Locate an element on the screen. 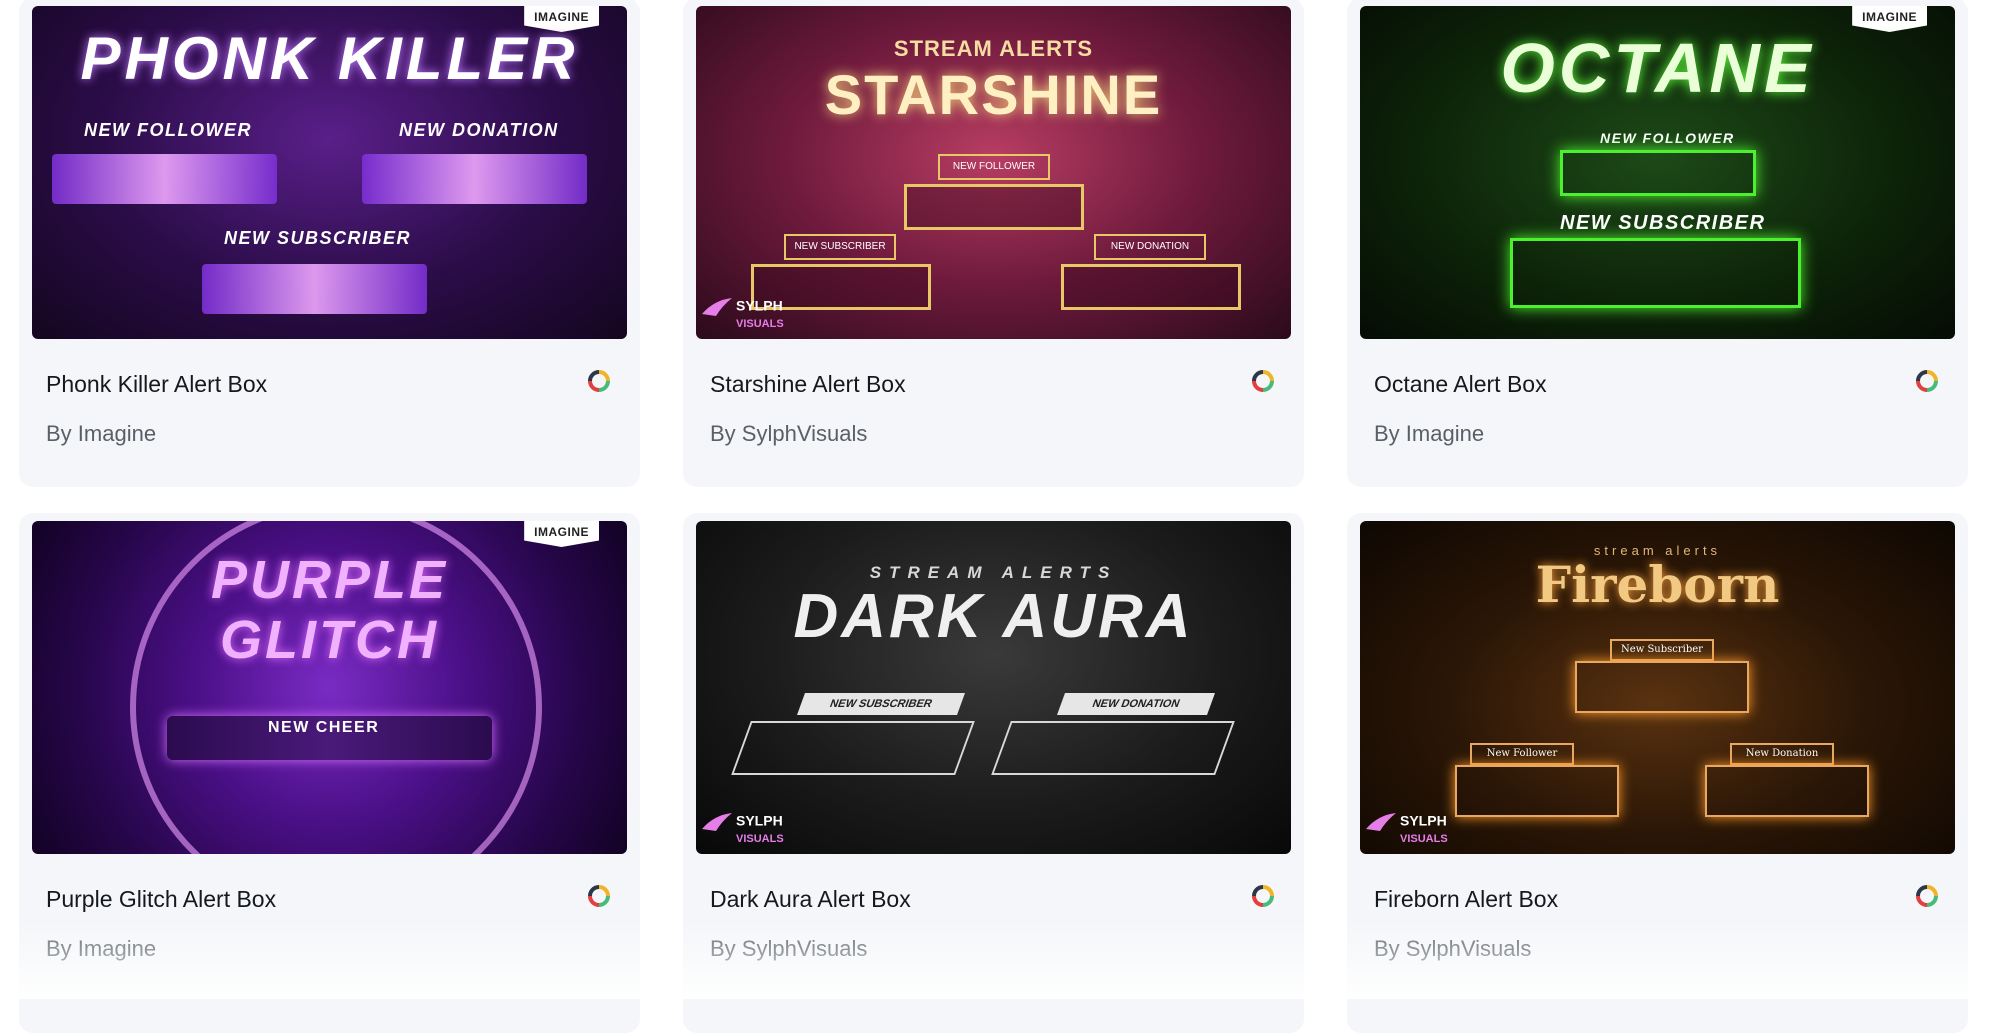 This screenshot has width=1999, height=1033. card-title: Octane Alert Box is located at coordinates (1460, 384).